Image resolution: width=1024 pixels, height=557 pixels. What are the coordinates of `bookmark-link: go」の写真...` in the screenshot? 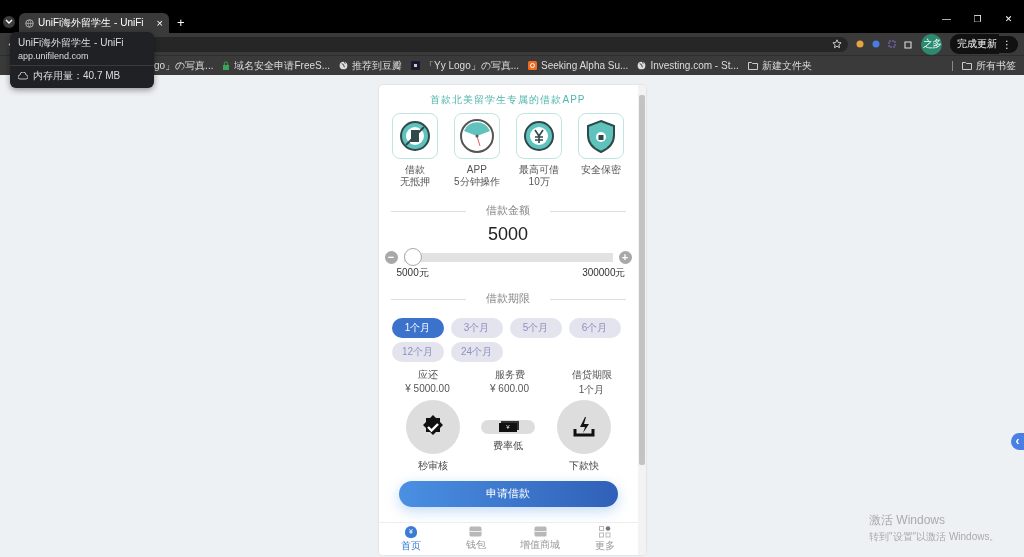 It's located at (184, 65).